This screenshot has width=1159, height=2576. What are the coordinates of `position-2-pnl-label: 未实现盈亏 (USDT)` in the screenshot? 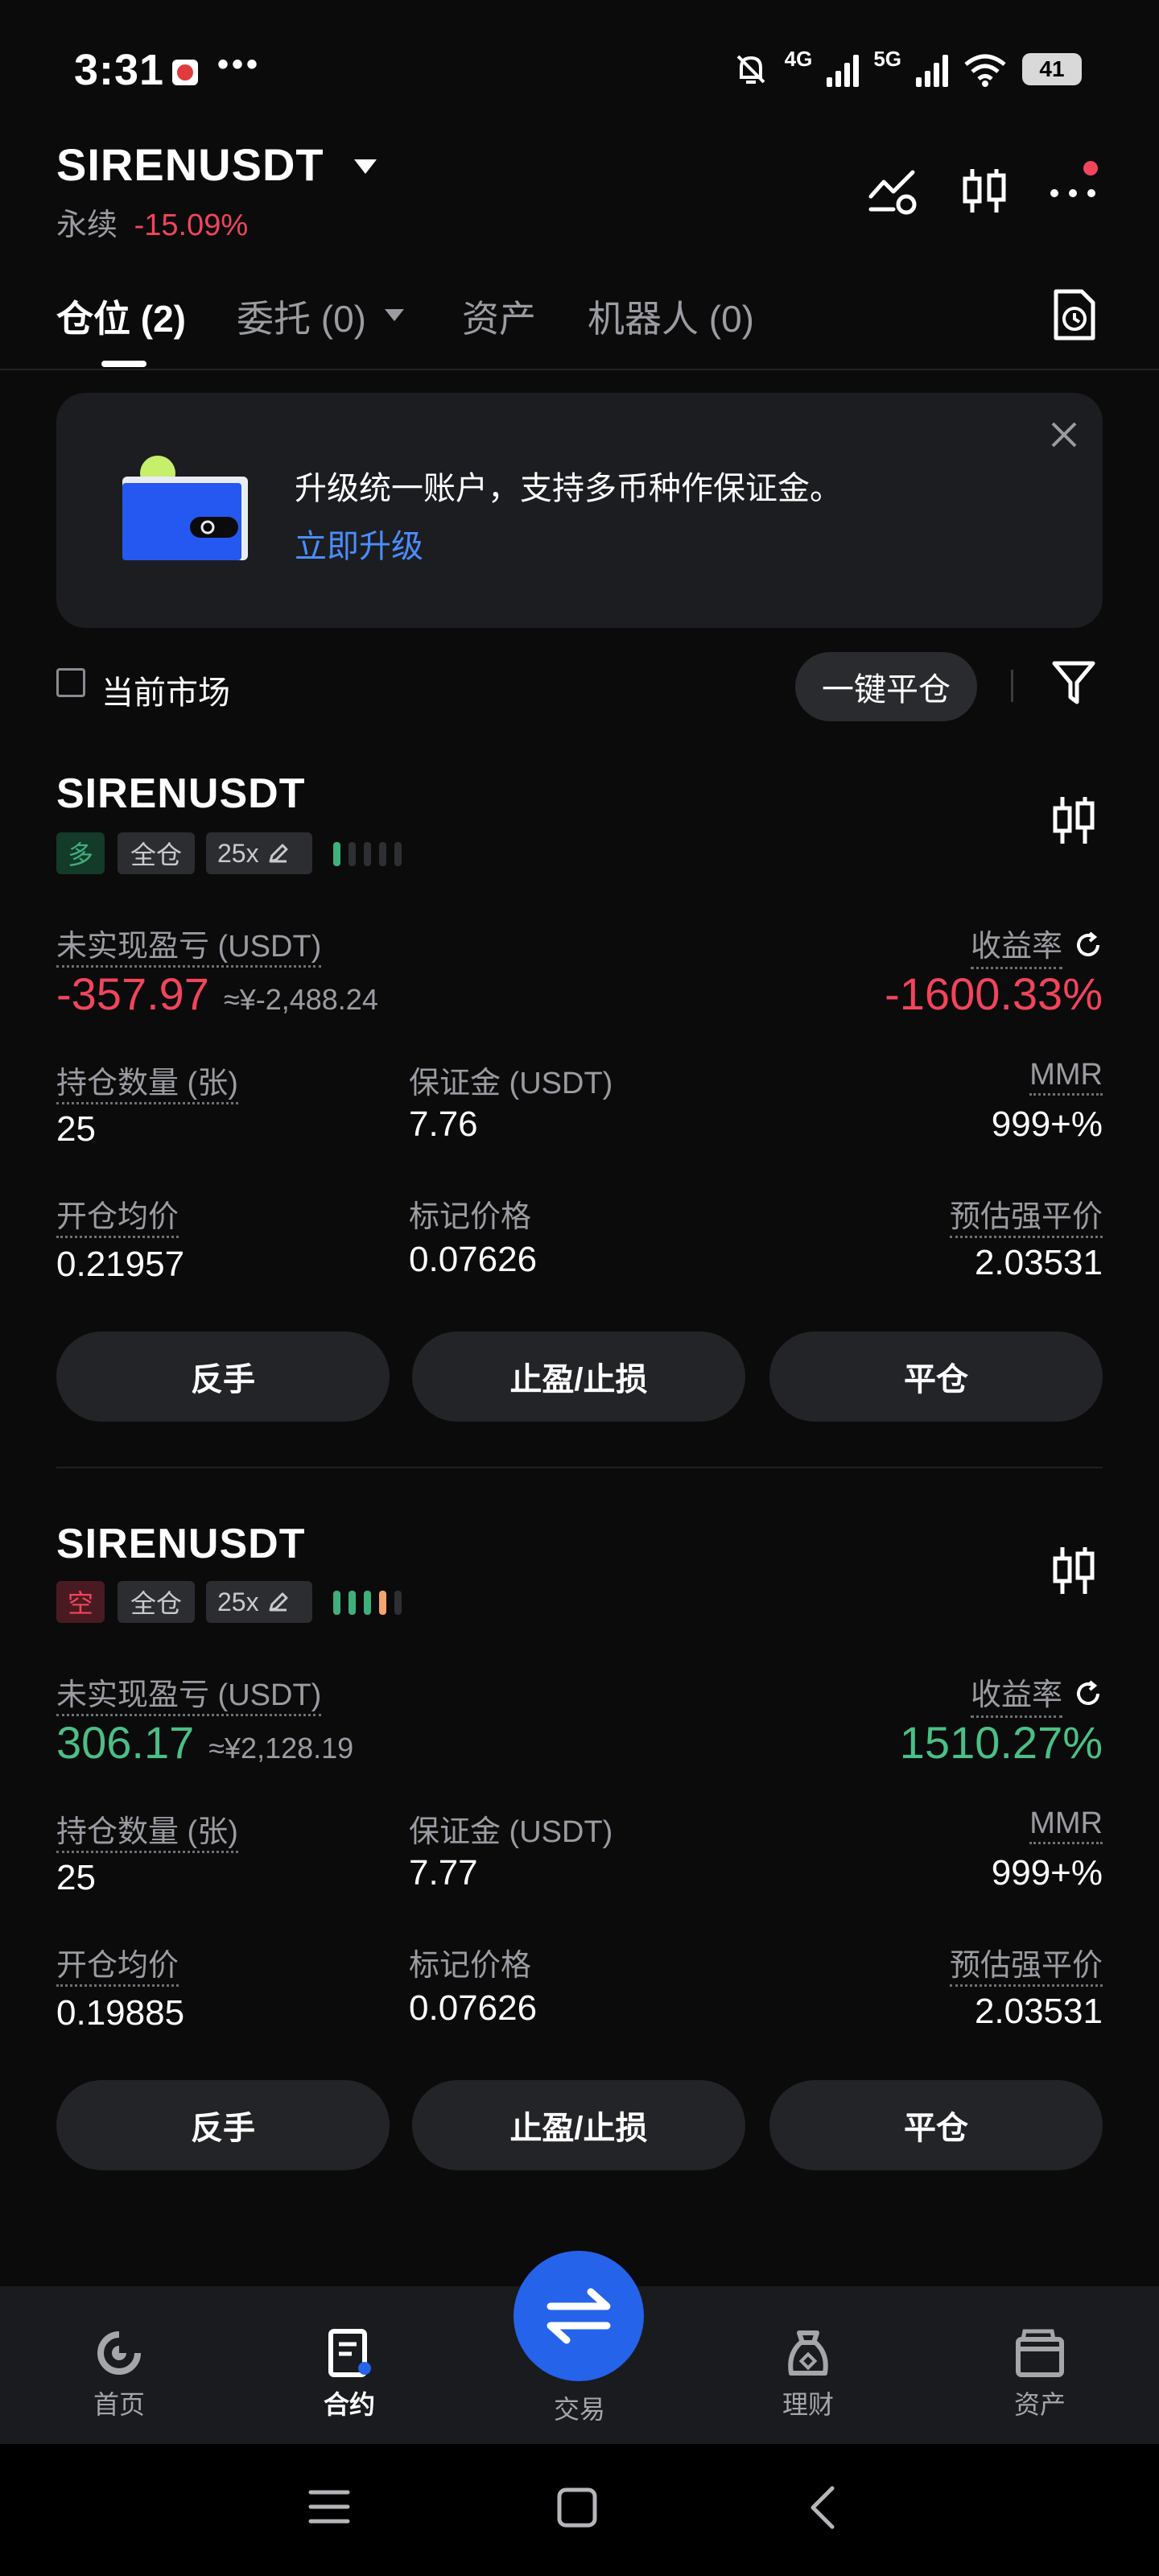 It's located at (189, 1697).